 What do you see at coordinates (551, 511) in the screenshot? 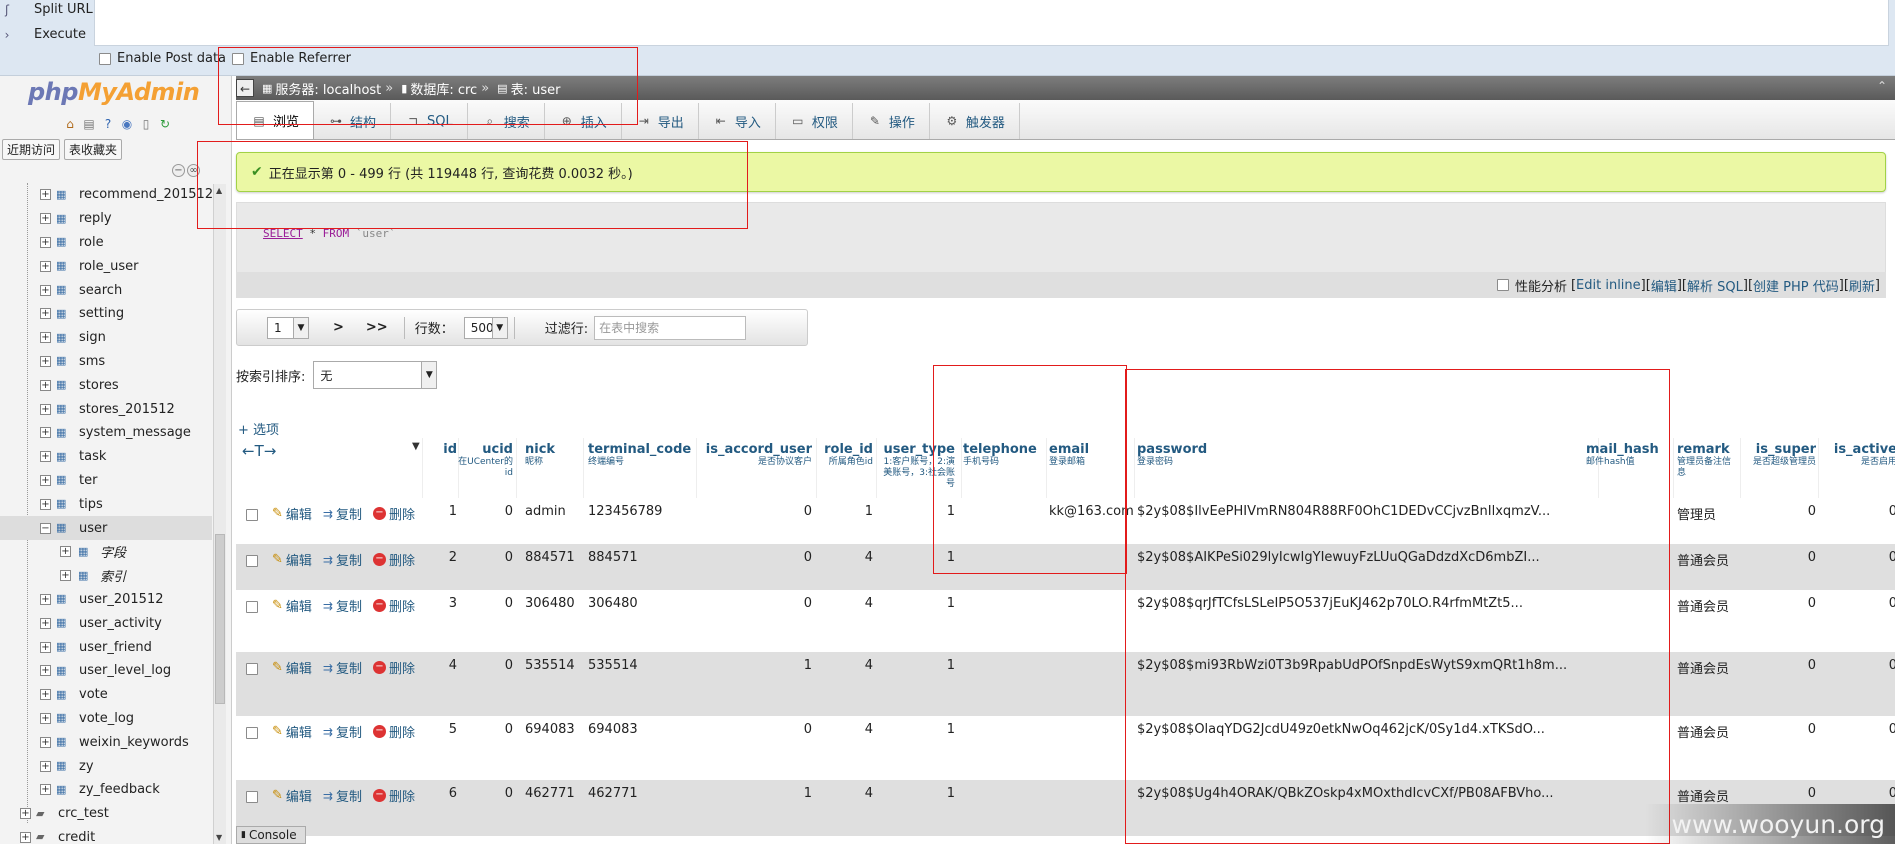
I see `cell-nick: admin` at bounding box center [551, 511].